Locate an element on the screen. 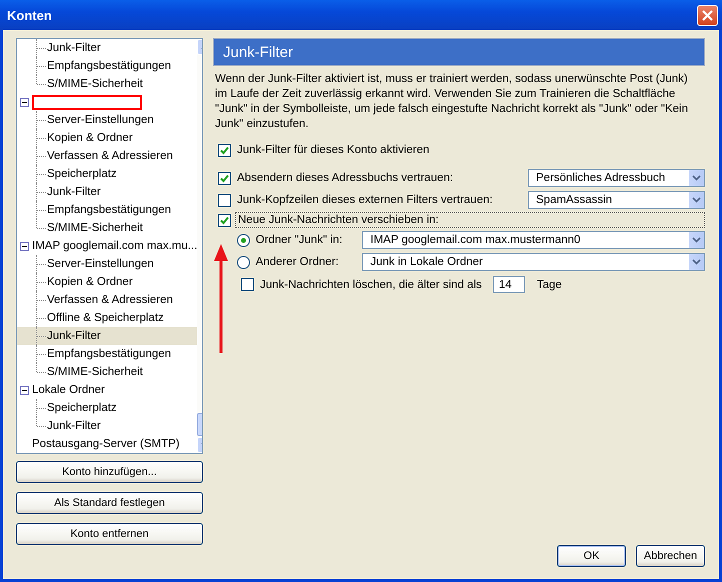  unit-label: Tage is located at coordinates (549, 284).